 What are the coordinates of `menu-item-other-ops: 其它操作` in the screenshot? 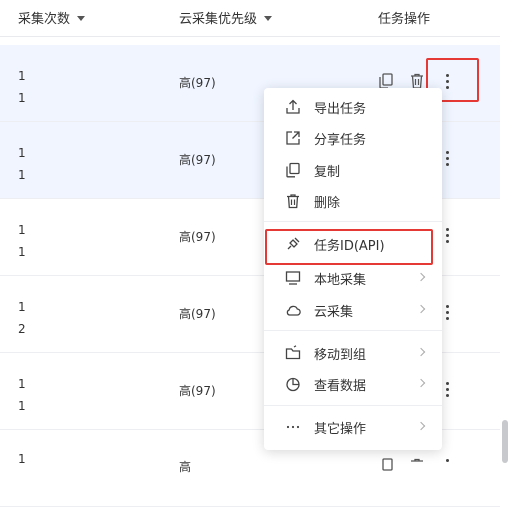 It's located at (353, 427).